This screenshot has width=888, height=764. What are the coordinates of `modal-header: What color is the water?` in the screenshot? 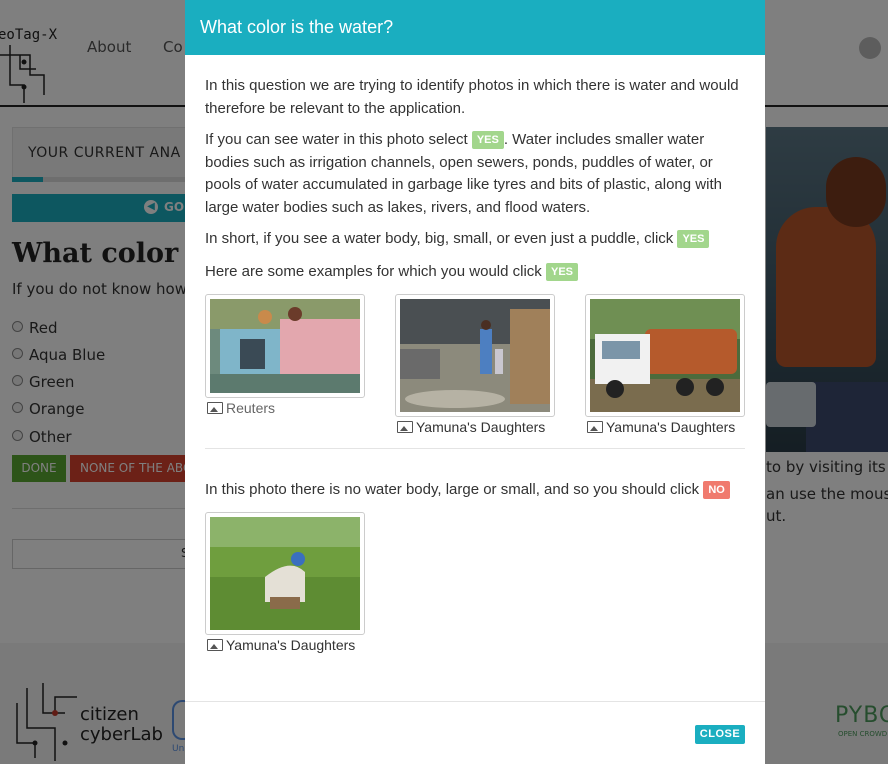 It's located at (475, 27).